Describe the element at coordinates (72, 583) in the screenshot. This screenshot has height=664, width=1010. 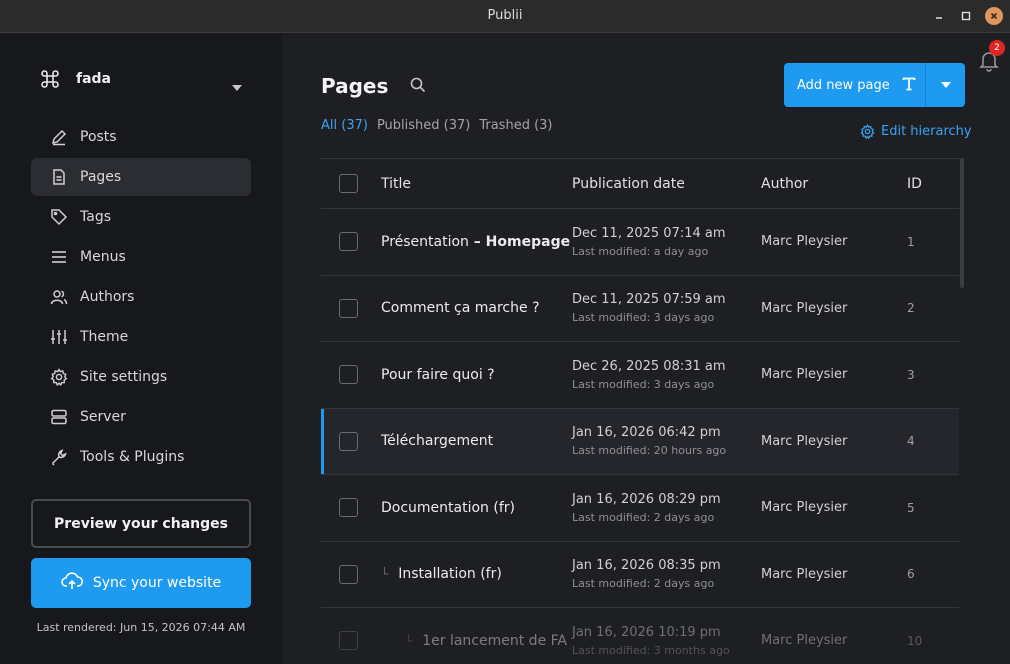
I see `cloud-upload-icon` at that location.